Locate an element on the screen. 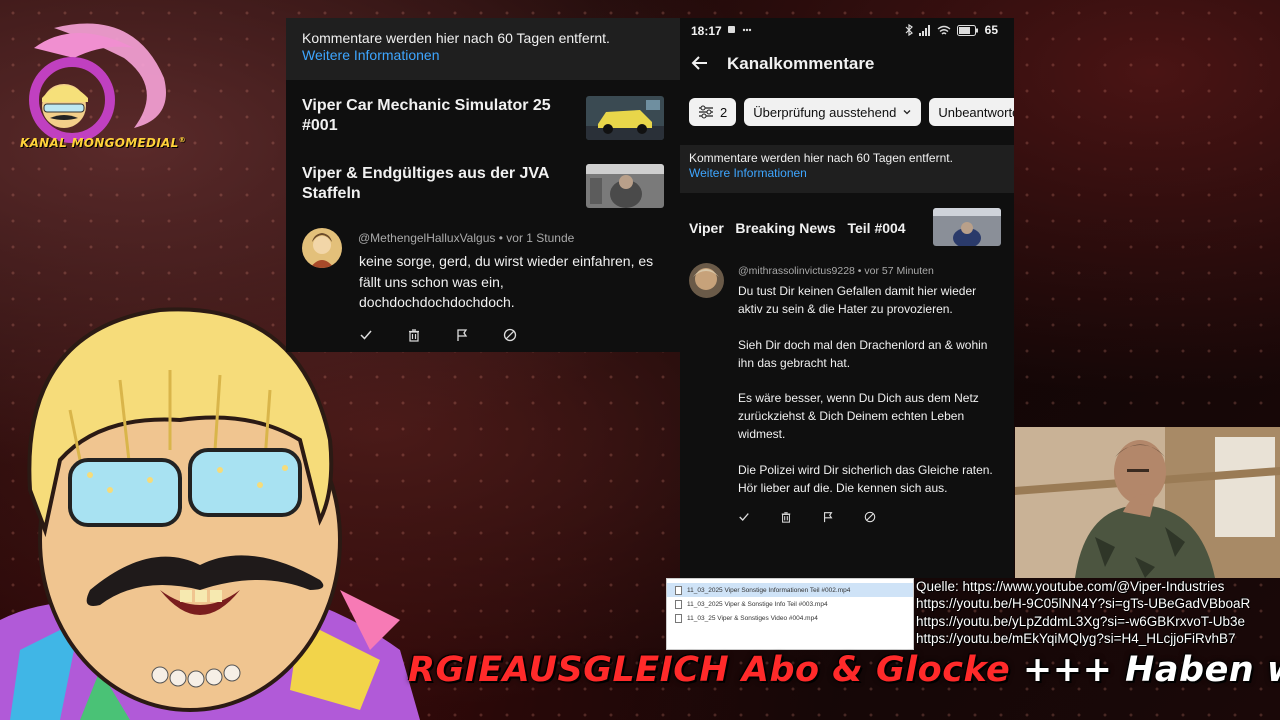  video-title: Viper Breaking News Teil #004 is located at coordinates (797, 228).